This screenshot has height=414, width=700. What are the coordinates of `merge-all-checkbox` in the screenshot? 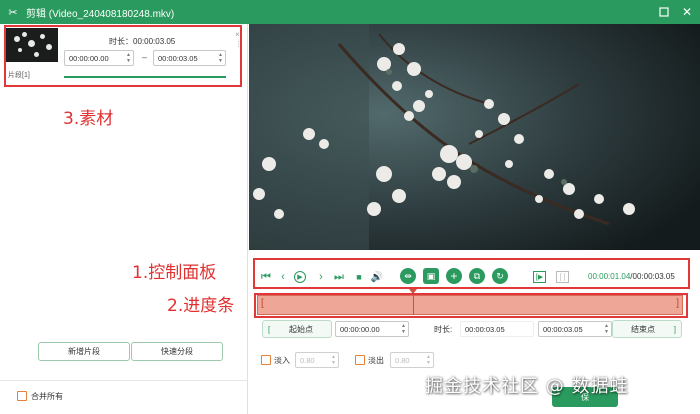 It's located at (22, 396).